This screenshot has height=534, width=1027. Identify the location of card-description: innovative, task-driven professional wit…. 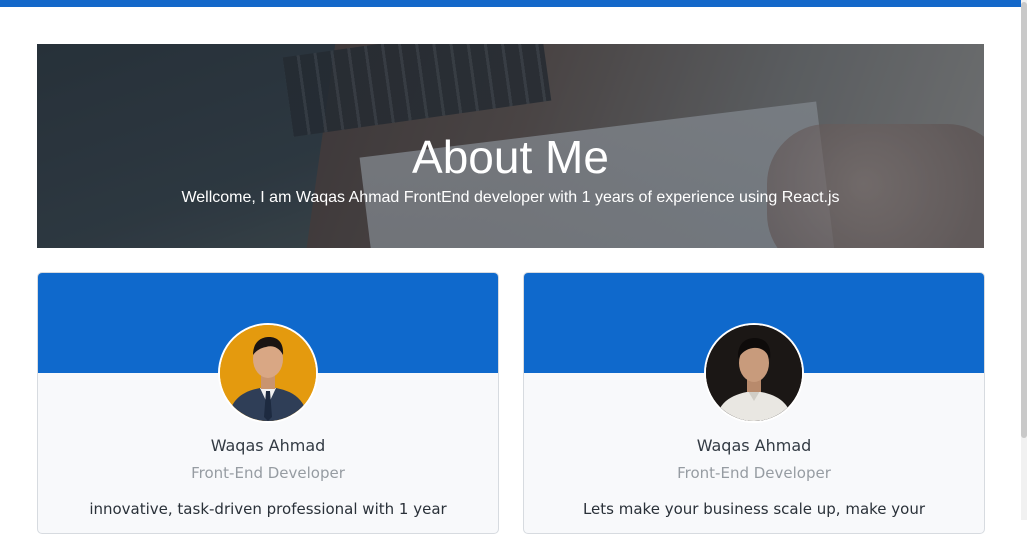
(268, 509).